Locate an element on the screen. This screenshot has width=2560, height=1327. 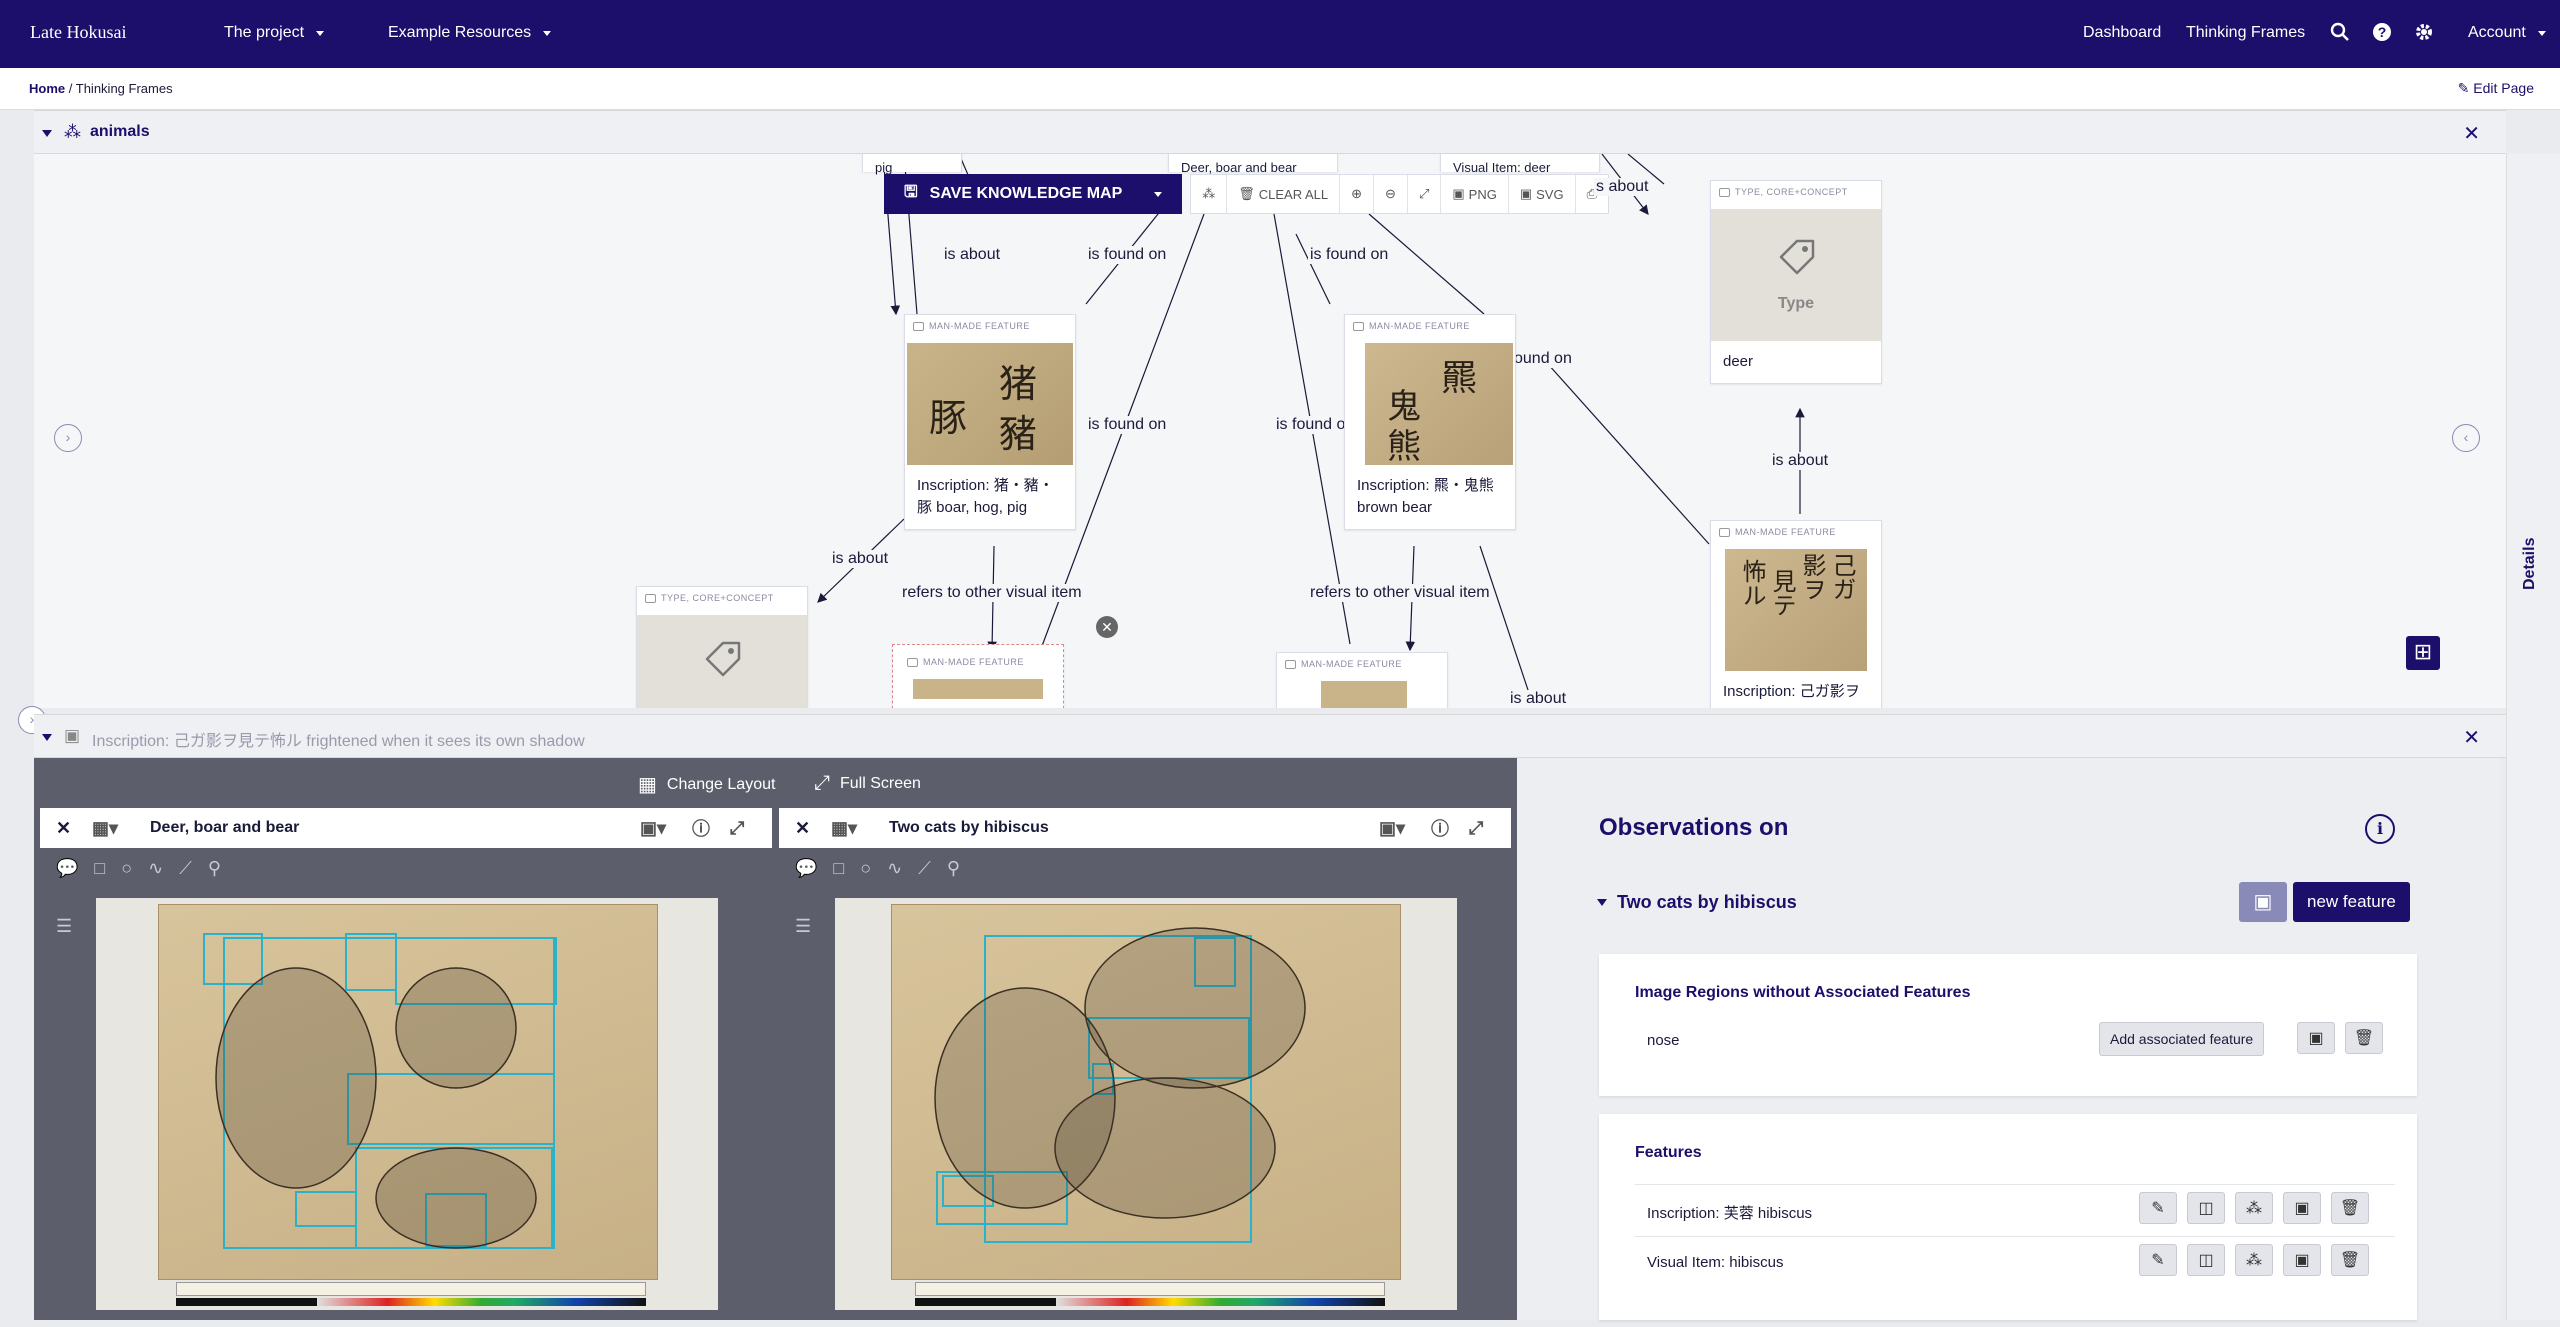
section-toggle: Two cats by hibiscus is located at coordinates (1697, 902).